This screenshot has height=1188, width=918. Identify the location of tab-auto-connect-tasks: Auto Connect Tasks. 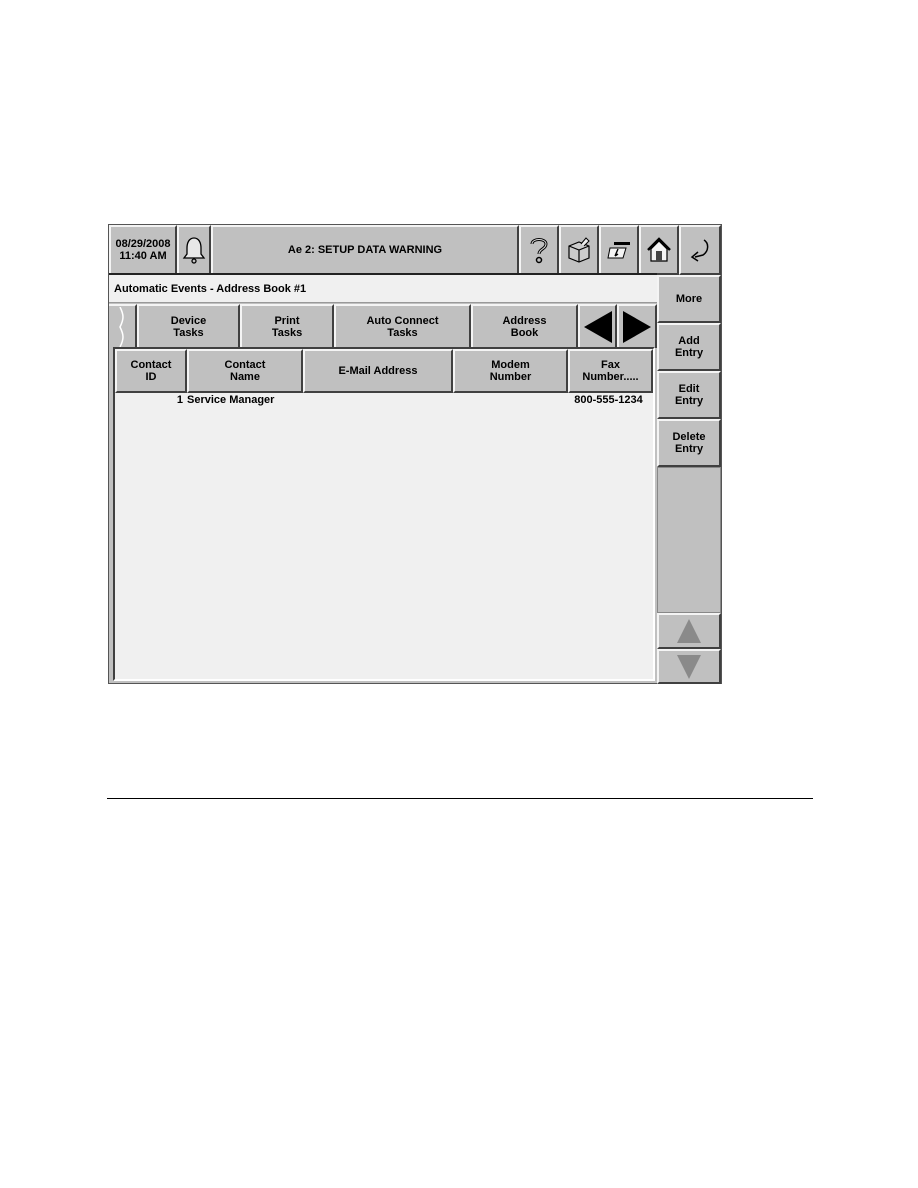
(402, 326).